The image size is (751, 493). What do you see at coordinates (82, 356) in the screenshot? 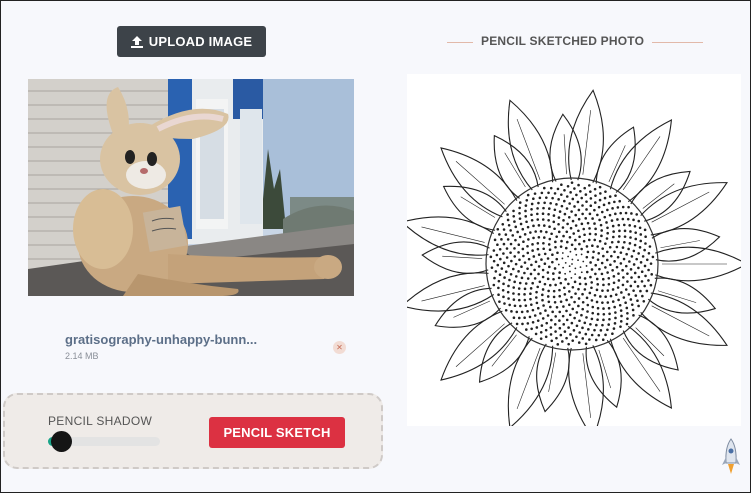
I see `file-size: 2.14 MB` at bounding box center [82, 356].